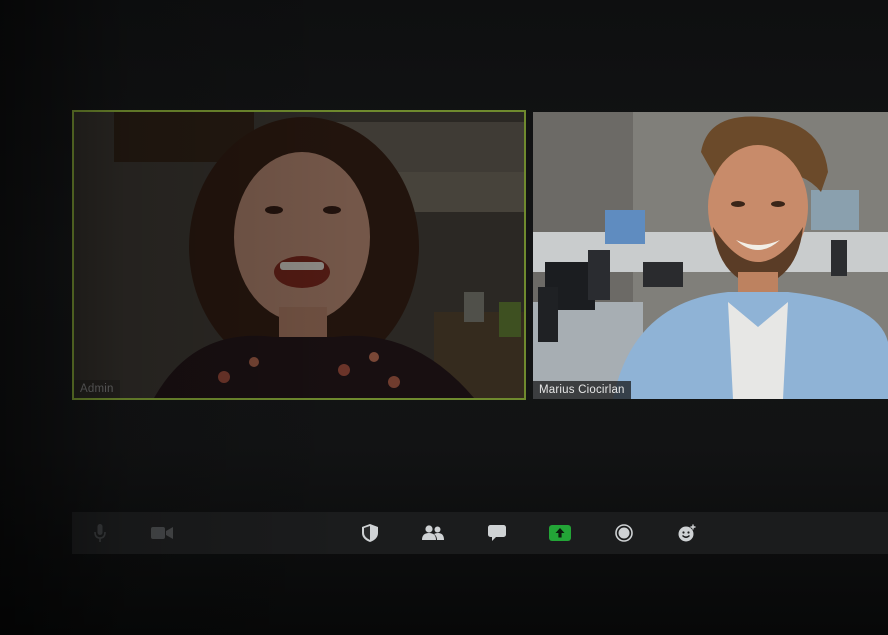 Image resolution: width=888 pixels, height=635 pixels. I want to click on participants-button, so click(433, 533).